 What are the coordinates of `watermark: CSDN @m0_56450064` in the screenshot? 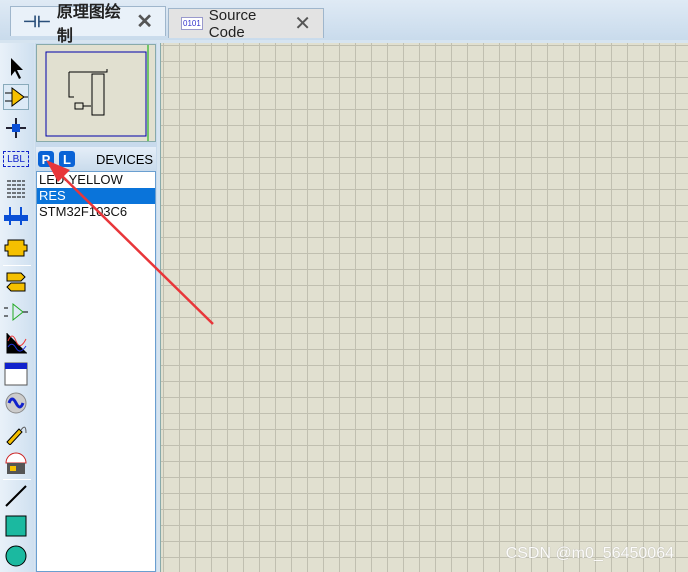 It's located at (589, 553).